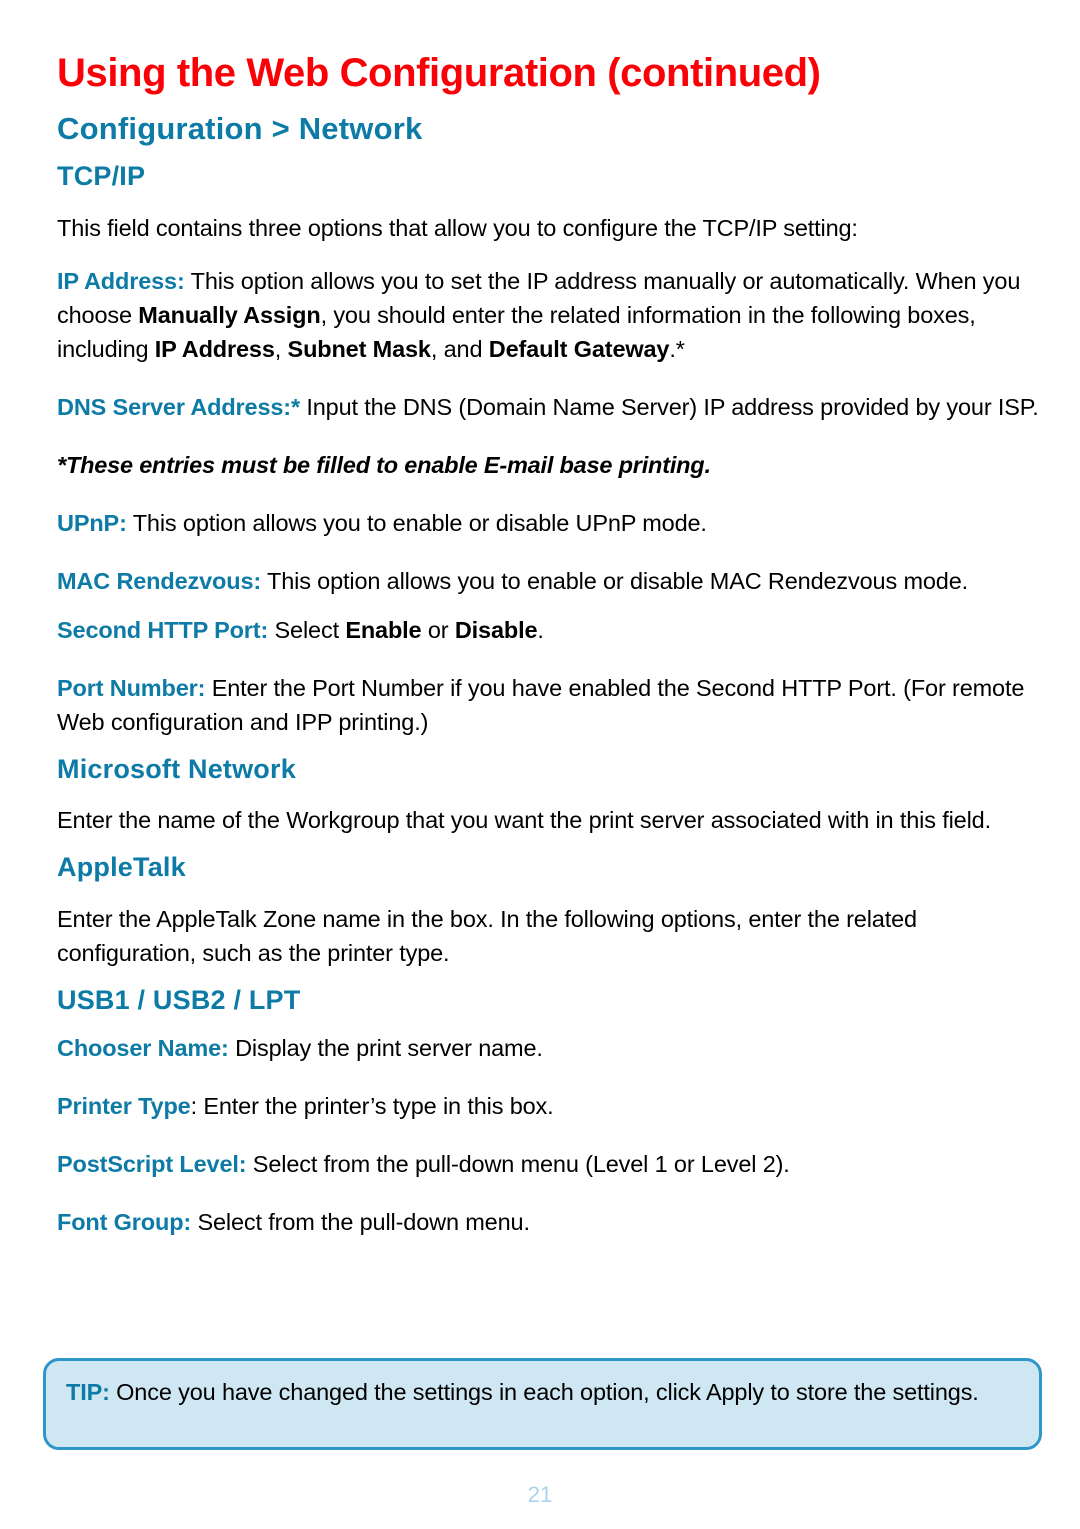 This screenshot has height=1529, width=1080. Describe the element at coordinates (159, 580) in the screenshot. I see `mac-rendezvous-label: MAC Rendezvous:` at that location.